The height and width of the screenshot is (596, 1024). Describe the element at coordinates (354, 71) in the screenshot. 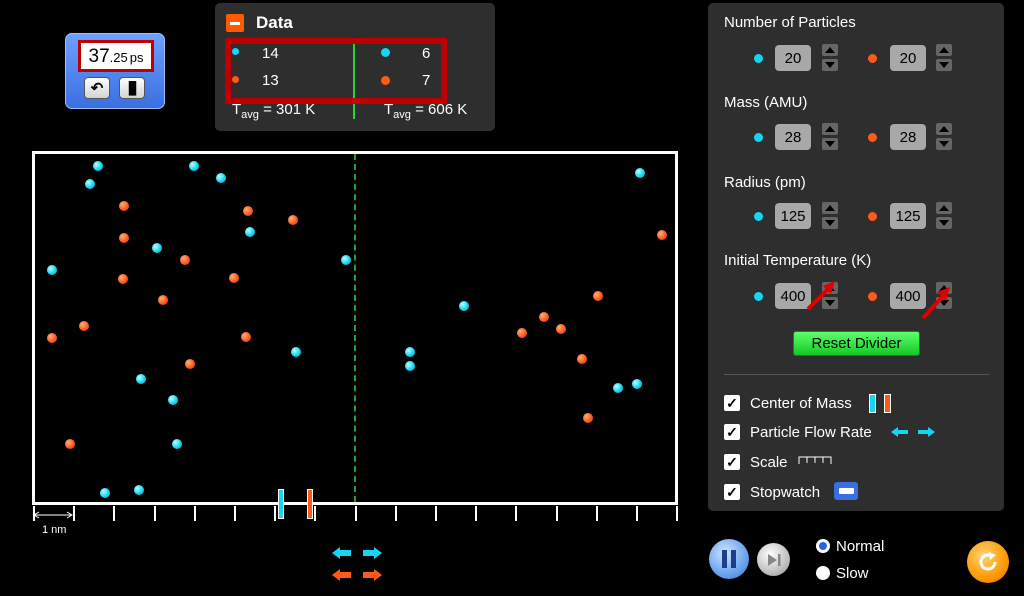

I see `data-divider-inner` at that location.